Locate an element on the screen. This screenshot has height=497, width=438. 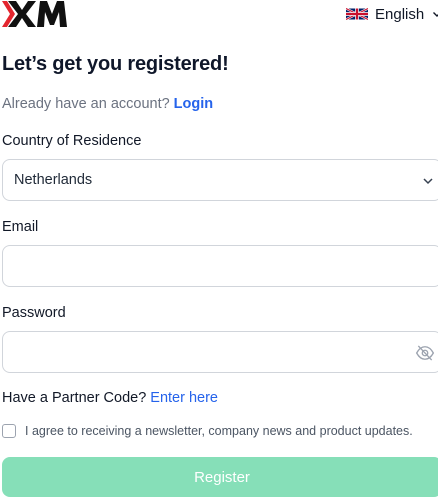
uk-flag-icon is located at coordinates (357, 14).